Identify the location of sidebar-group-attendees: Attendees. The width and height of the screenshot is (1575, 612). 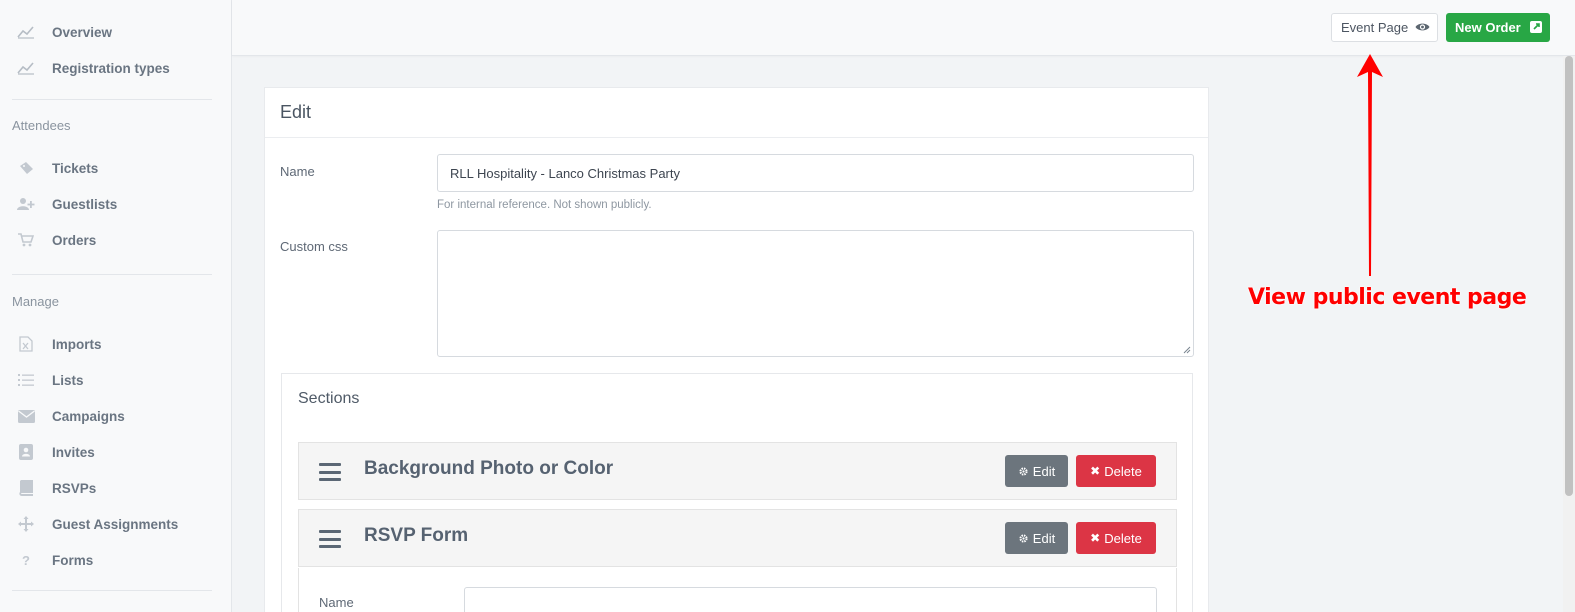
(41, 125).